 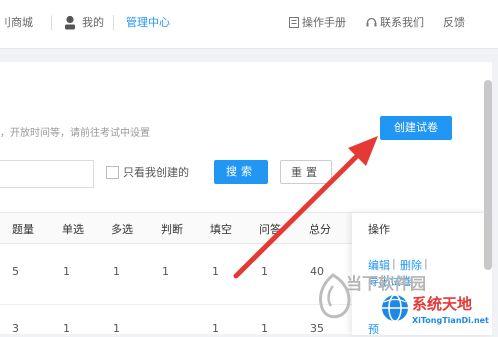 I want to click on globe-logo-icon, so click(x=395, y=308).